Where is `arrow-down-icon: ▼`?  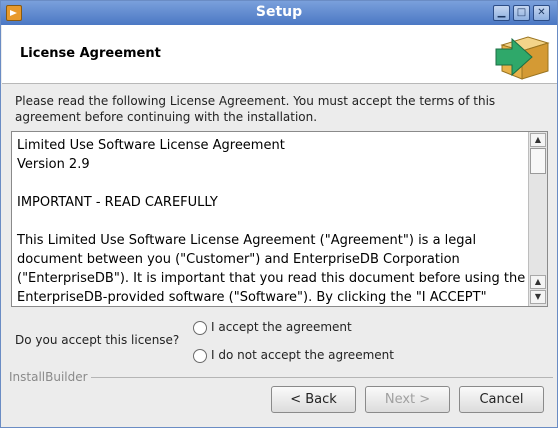
arrow-down-icon: ▼ is located at coordinates (538, 296).